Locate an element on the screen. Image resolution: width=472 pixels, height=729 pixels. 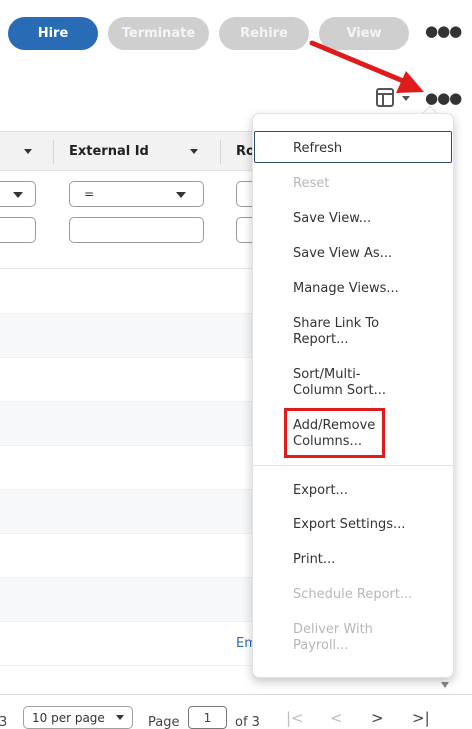
column-header-external-id: External Id is located at coordinates (109, 151).